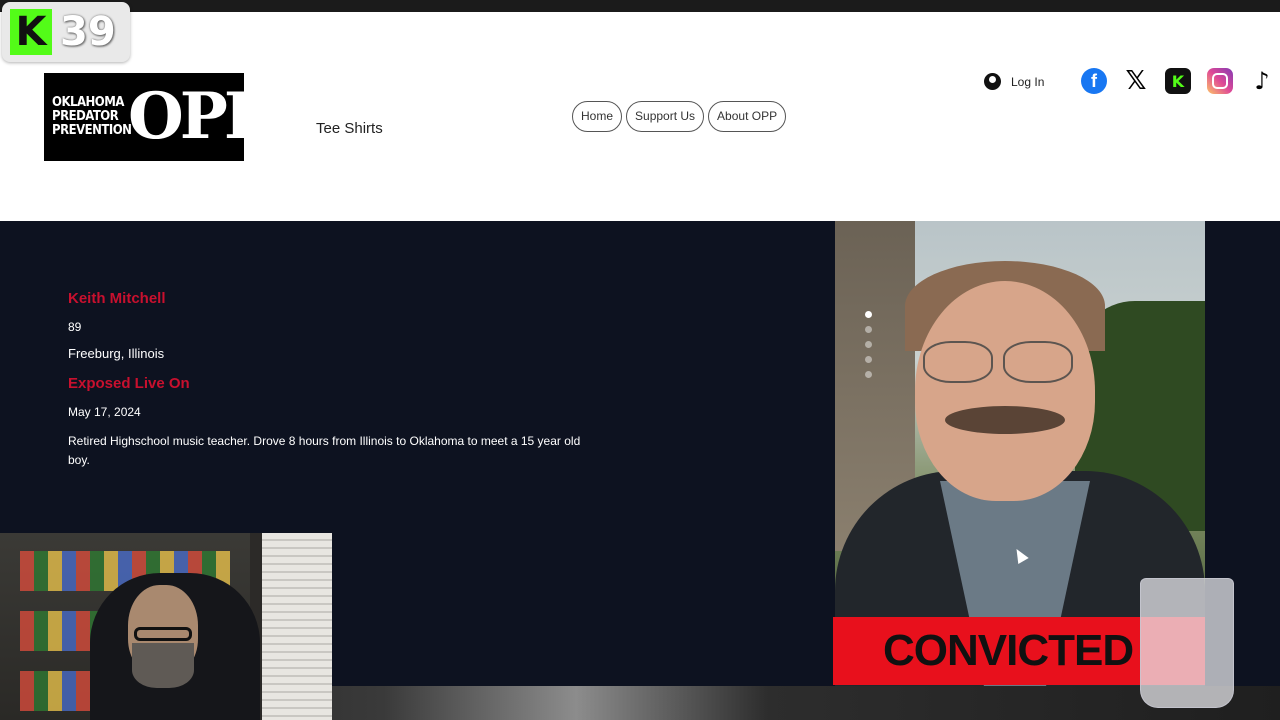 The width and height of the screenshot is (1280, 720). I want to click on login-button: Log In, so click(1014, 81).